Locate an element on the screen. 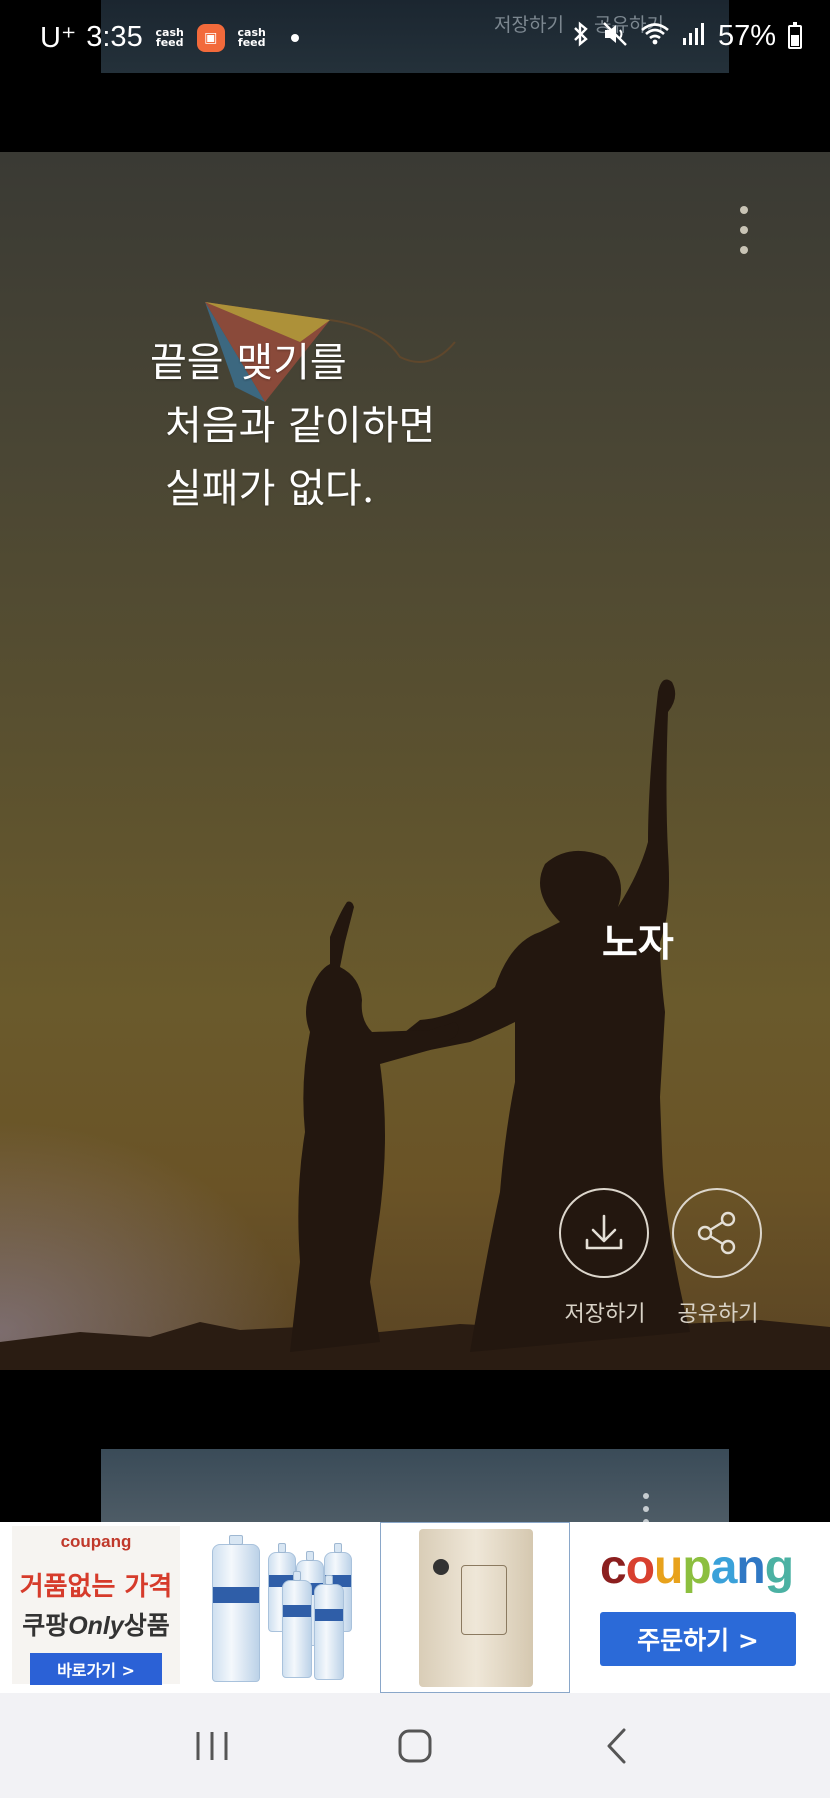  back-button is located at coordinates (618, 1746).